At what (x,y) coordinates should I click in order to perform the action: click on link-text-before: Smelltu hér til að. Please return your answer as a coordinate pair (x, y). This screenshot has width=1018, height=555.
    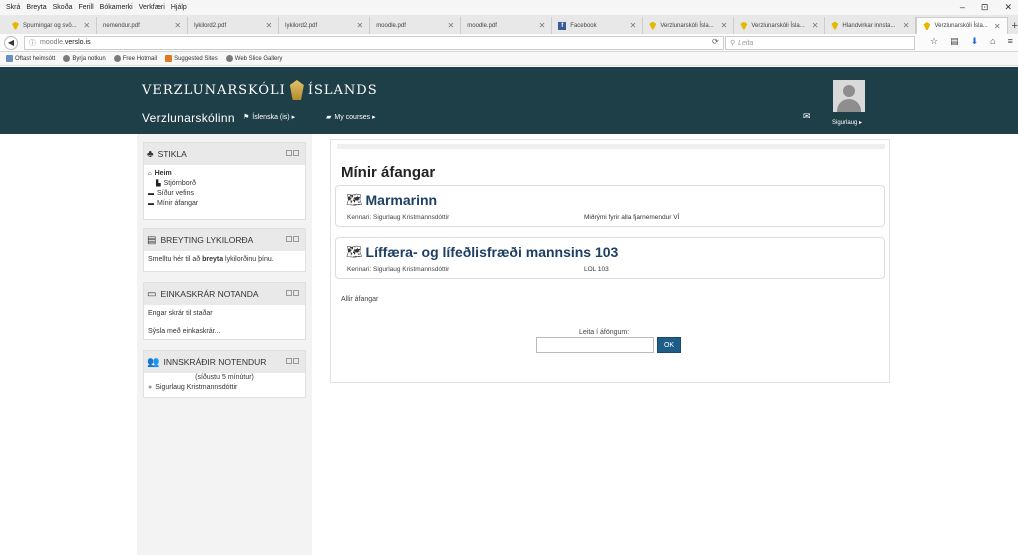
    Looking at the image, I should click on (175, 259).